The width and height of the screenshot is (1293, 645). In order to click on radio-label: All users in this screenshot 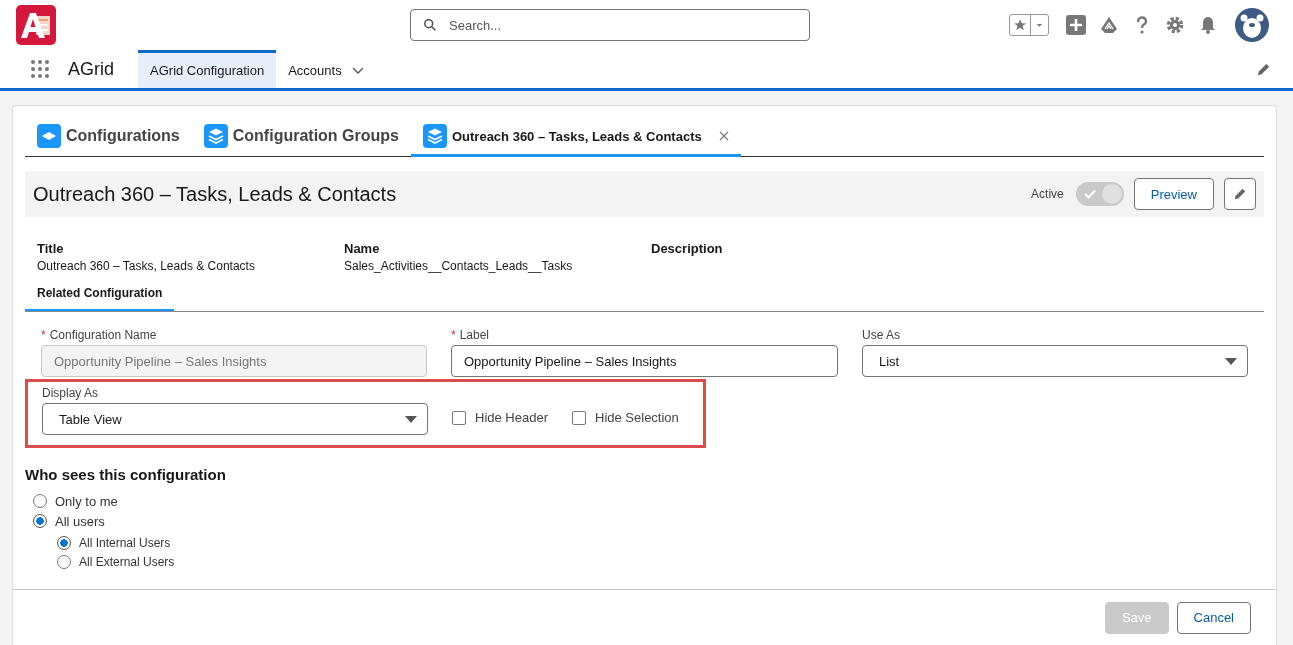, I will do `click(80, 521)`.